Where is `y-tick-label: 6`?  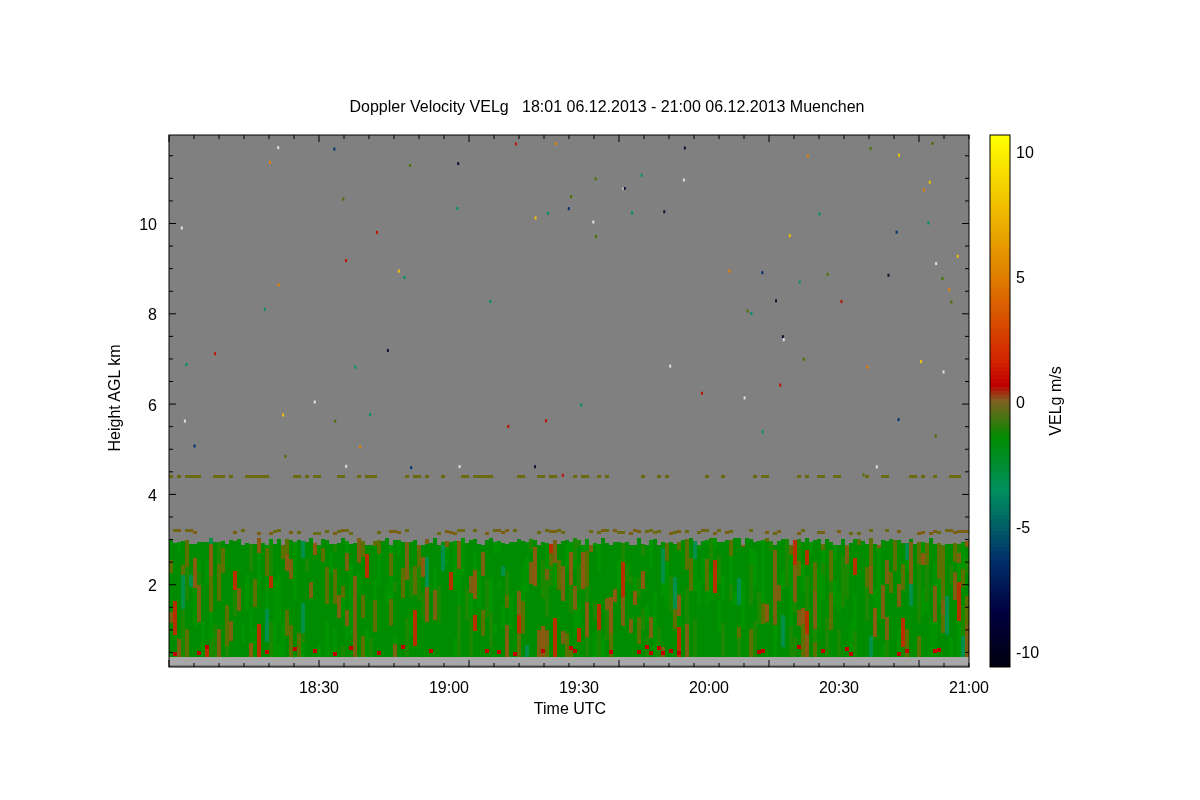 y-tick-label: 6 is located at coordinates (152, 405).